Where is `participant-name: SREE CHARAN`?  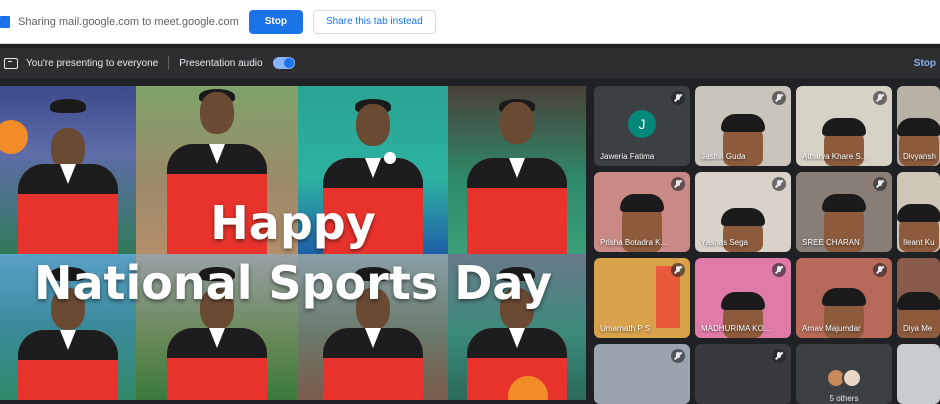
participant-name: SREE CHARAN is located at coordinates (831, 242).